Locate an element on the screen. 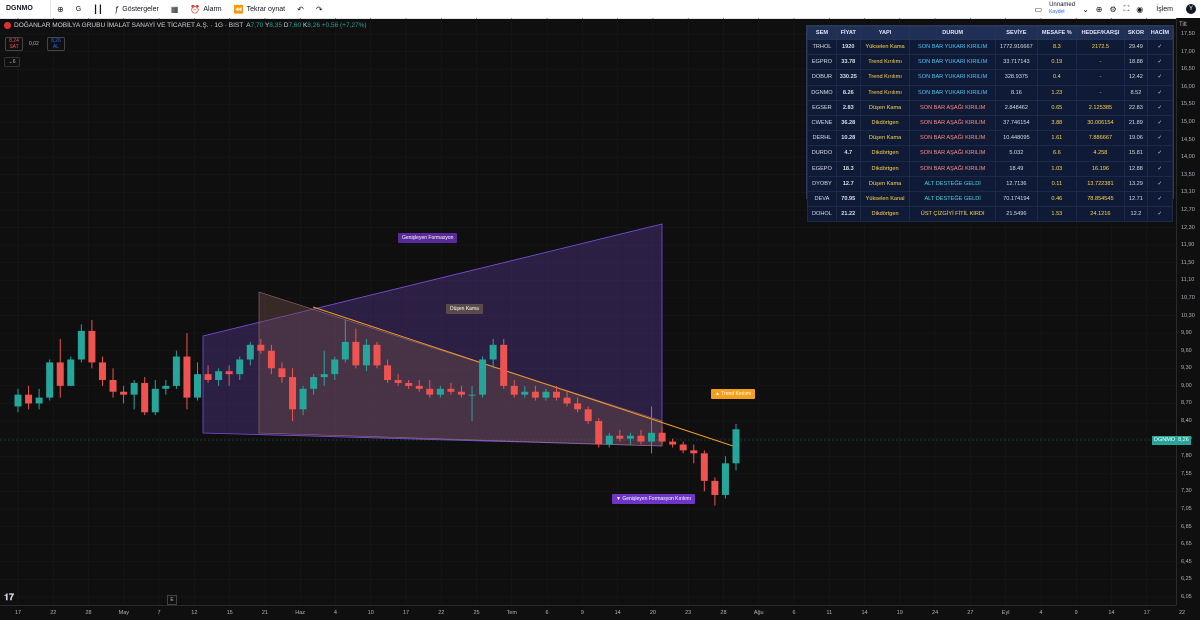  close-value: 8,26 is located at coordinates (313, 25).